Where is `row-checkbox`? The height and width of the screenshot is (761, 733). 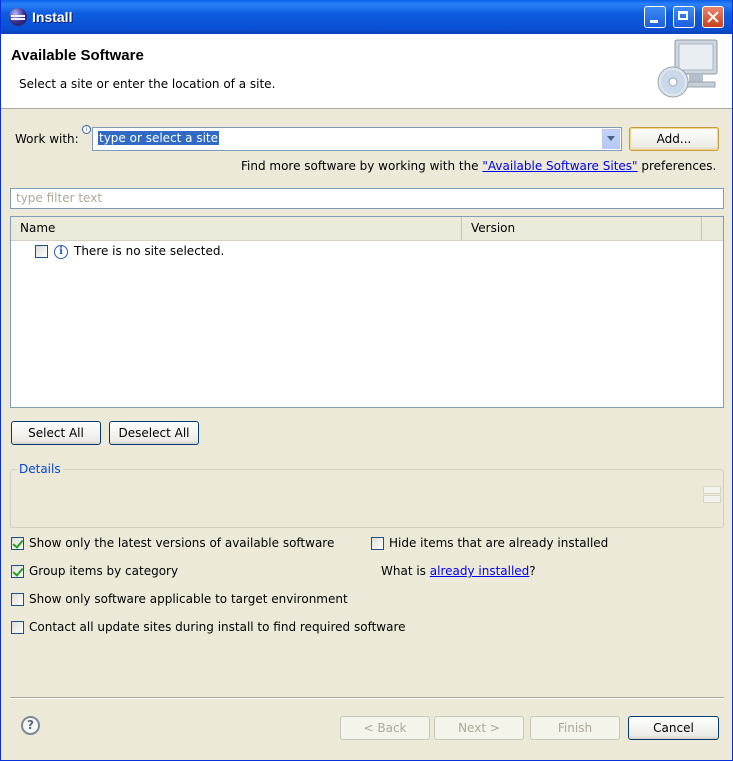
row-checkbox is located at coordinates (41, 251).